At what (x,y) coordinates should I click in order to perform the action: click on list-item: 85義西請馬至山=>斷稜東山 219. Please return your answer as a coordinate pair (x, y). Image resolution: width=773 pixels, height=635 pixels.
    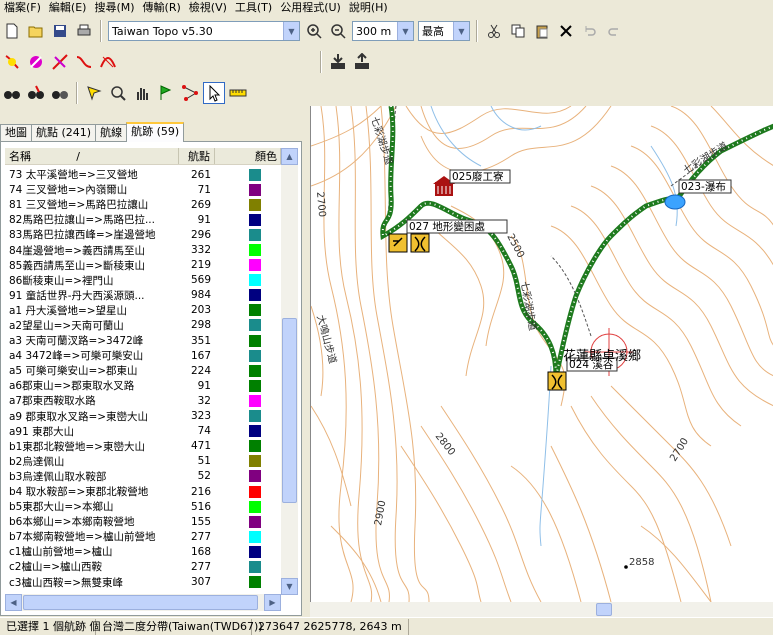
    Looking at the image, I should click on (143, 265).